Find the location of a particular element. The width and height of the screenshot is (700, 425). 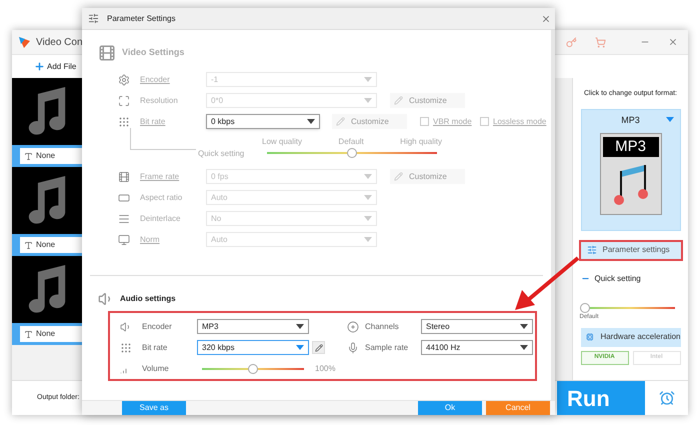

ok-button: Ok is located at coordinates (450, 408).